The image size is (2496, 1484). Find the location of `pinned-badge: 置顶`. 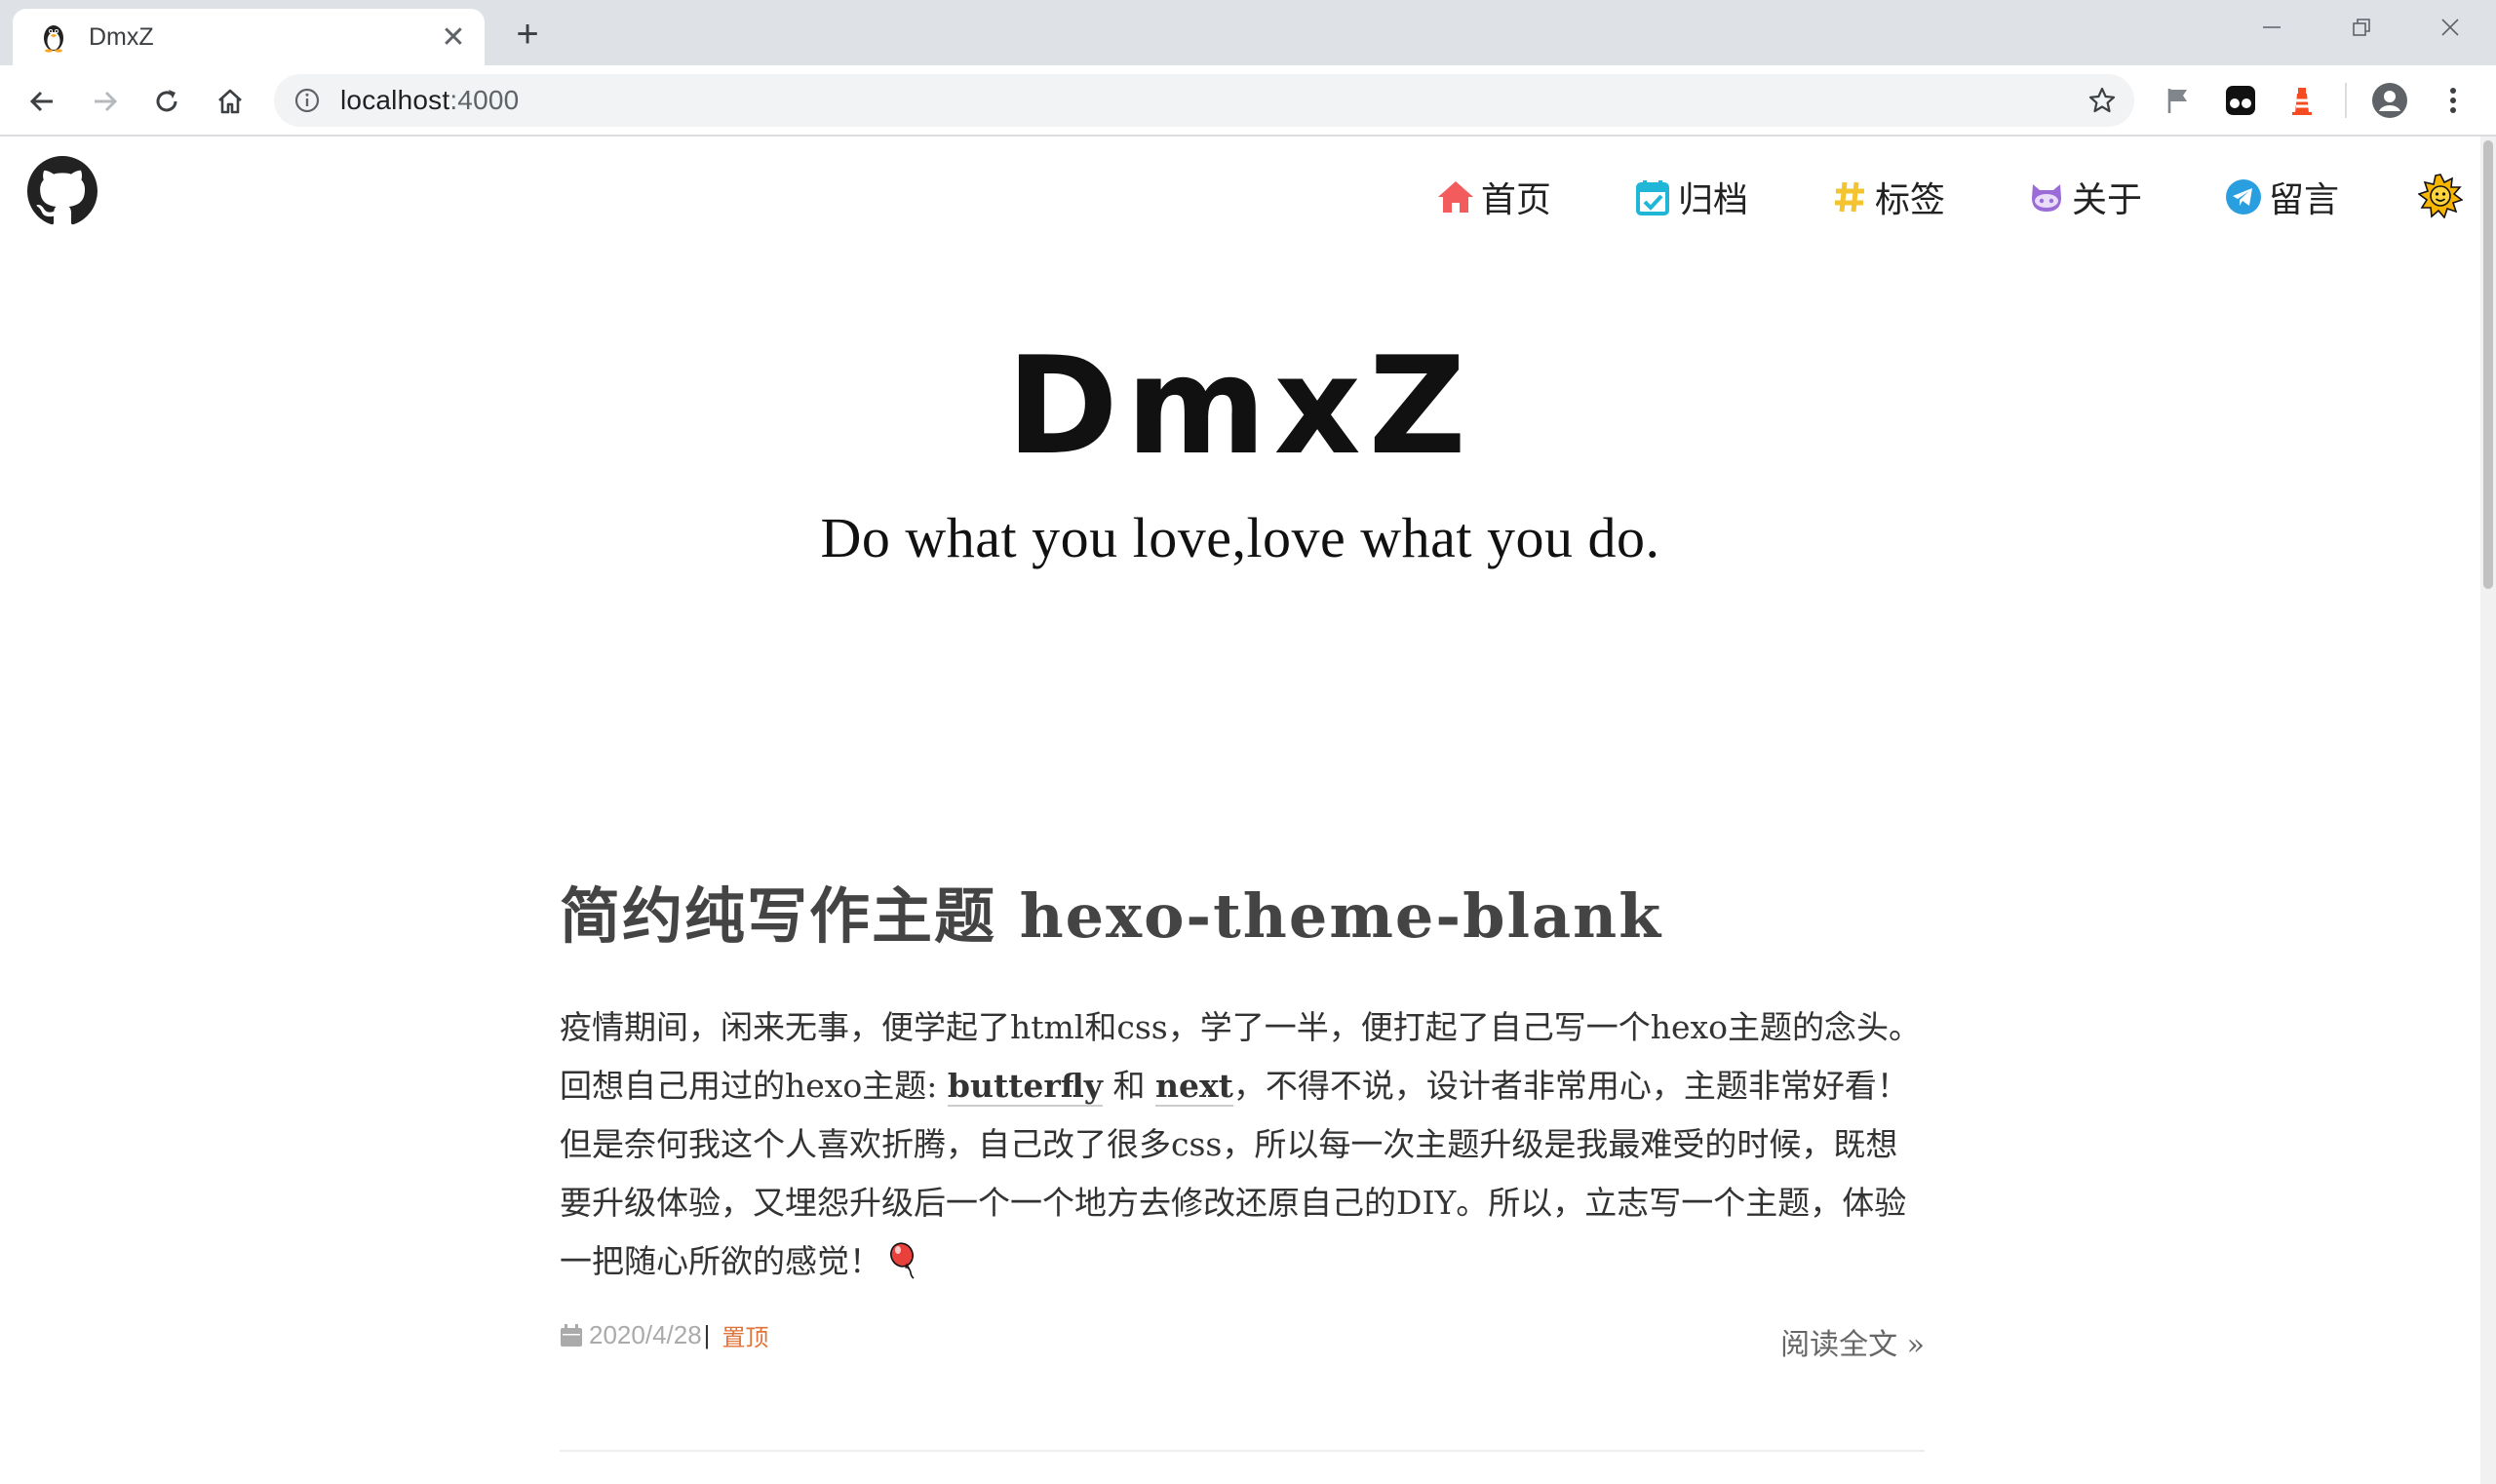

pinned-badge: 置顶 is located at coordinates (745, 1338).